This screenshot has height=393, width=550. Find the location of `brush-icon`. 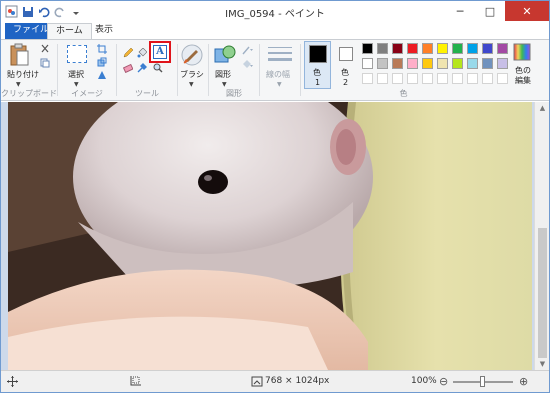

brush-icon is located at coordinates (192, 56).